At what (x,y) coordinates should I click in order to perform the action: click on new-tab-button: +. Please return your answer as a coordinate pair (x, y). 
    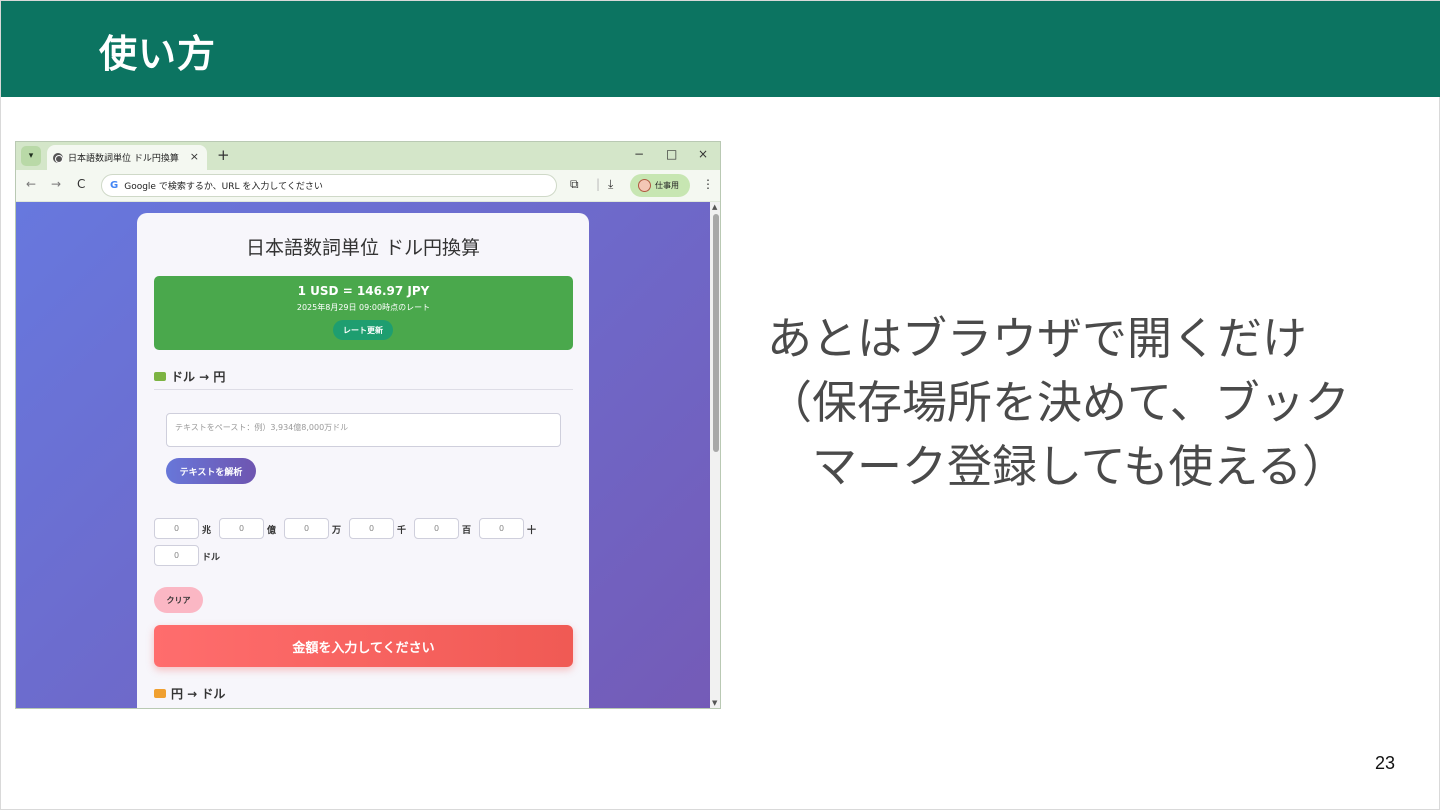
    Looking at the image, I should click on (223, 155).